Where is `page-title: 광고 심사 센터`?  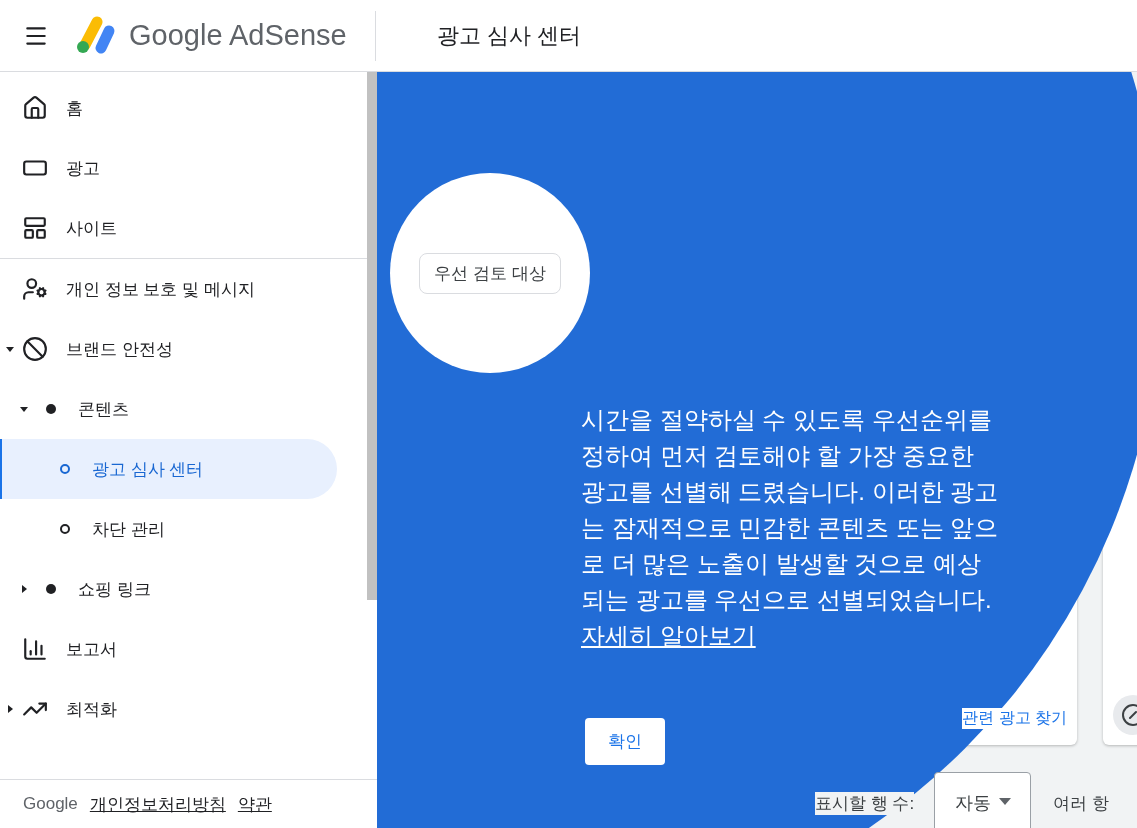
page-title: 광고 심사 센터 is located at coordinates (508, 35).